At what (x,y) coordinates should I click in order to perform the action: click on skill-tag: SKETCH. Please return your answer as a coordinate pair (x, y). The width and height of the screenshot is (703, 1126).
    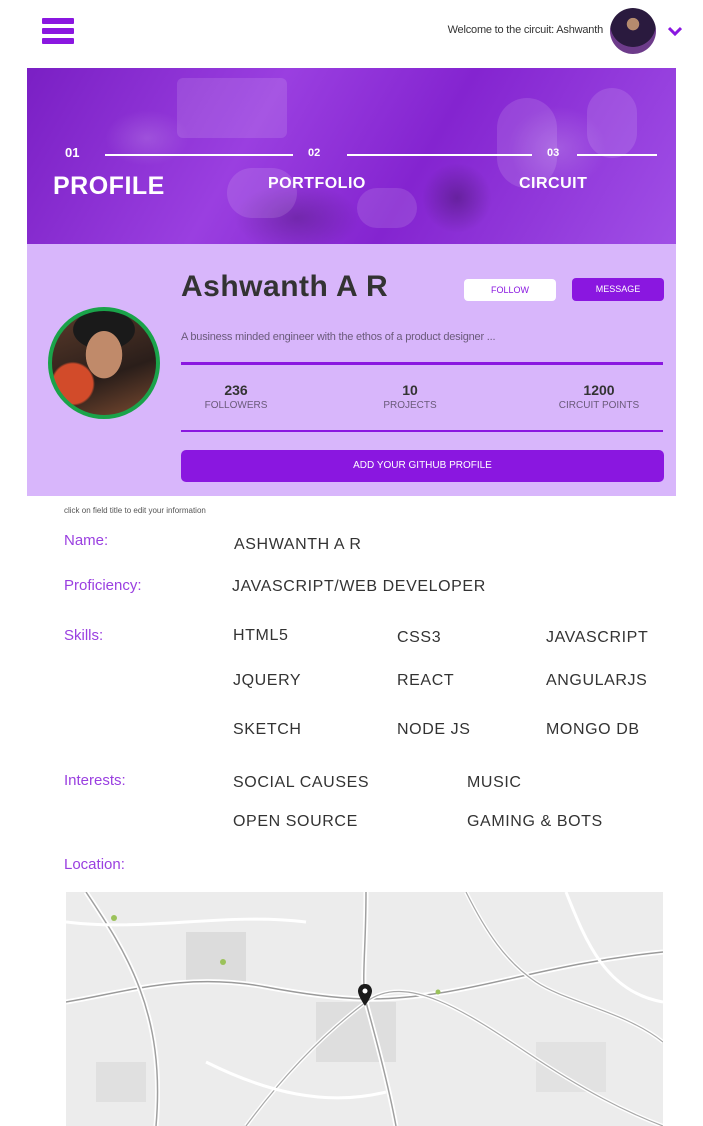
    Looking at the image, I should click on (267, 729).